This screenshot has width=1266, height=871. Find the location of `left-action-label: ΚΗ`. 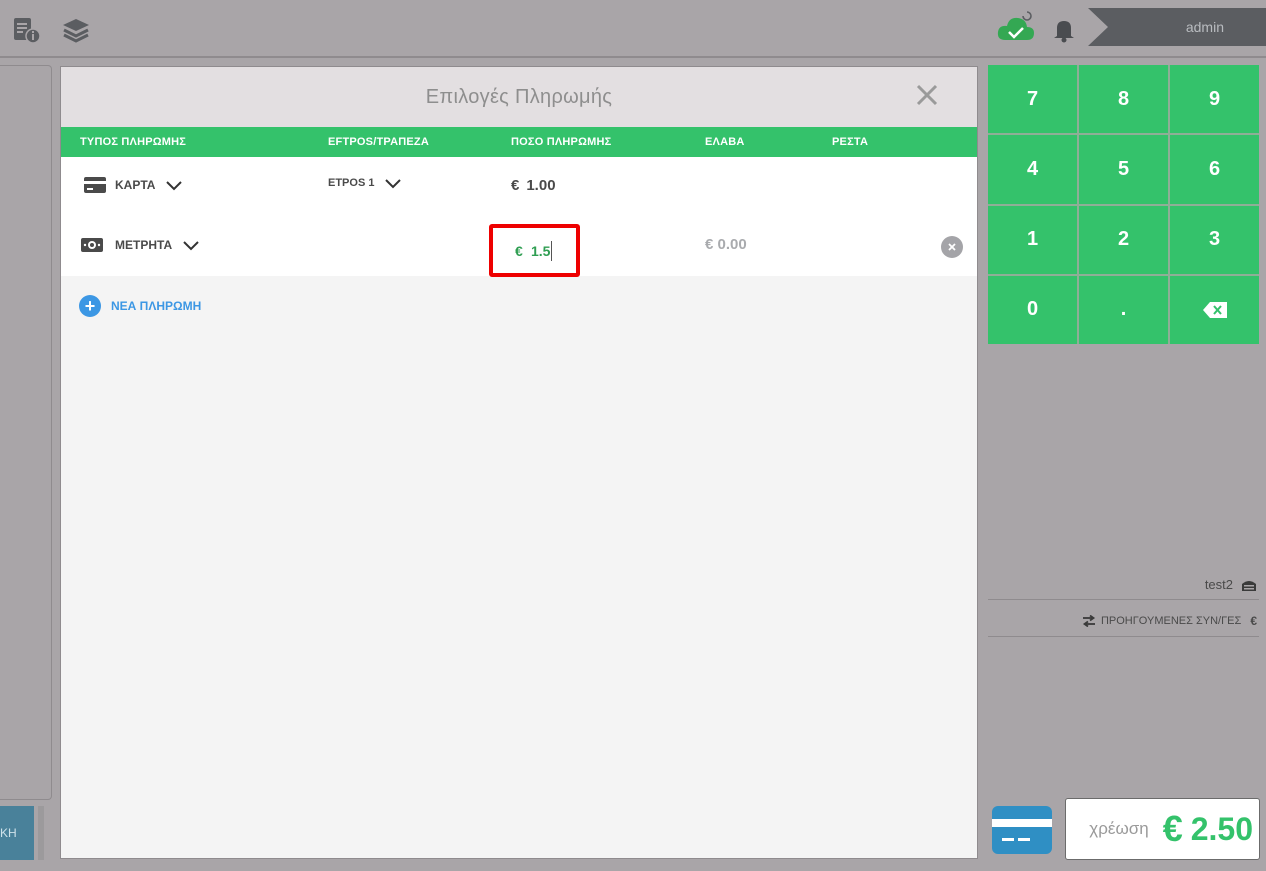

left-action-label: ΚΗ is located at coordinates (8, 833).